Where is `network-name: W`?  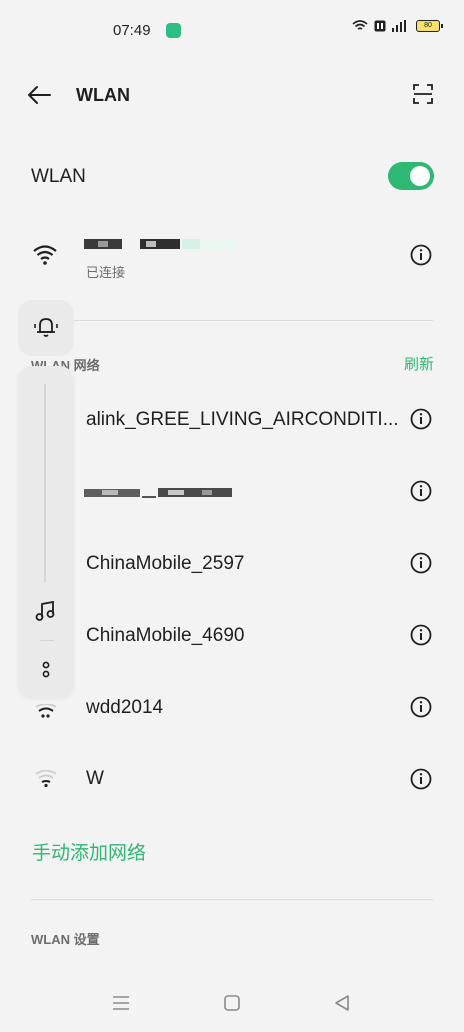 network-name: W is located at coordinates (95, 779).